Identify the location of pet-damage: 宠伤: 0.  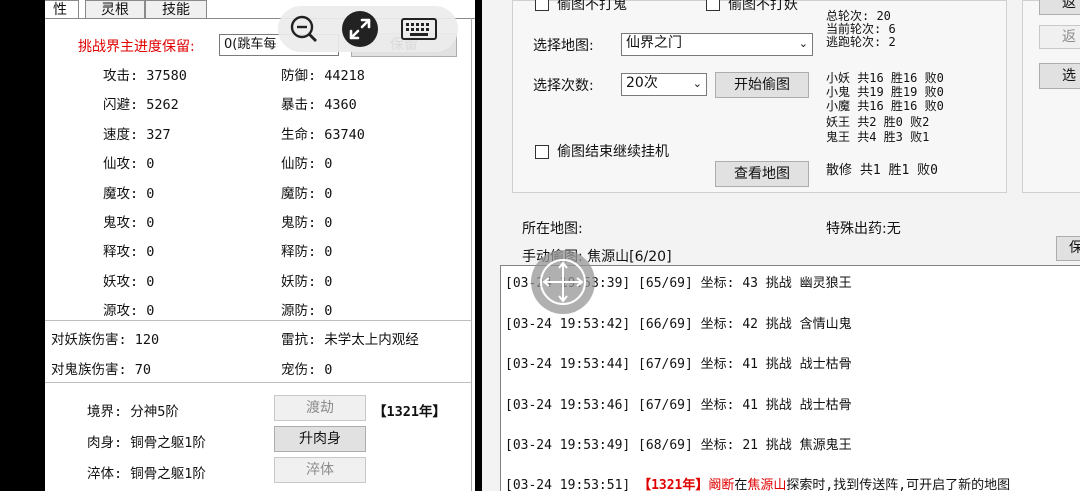
(307, 370).